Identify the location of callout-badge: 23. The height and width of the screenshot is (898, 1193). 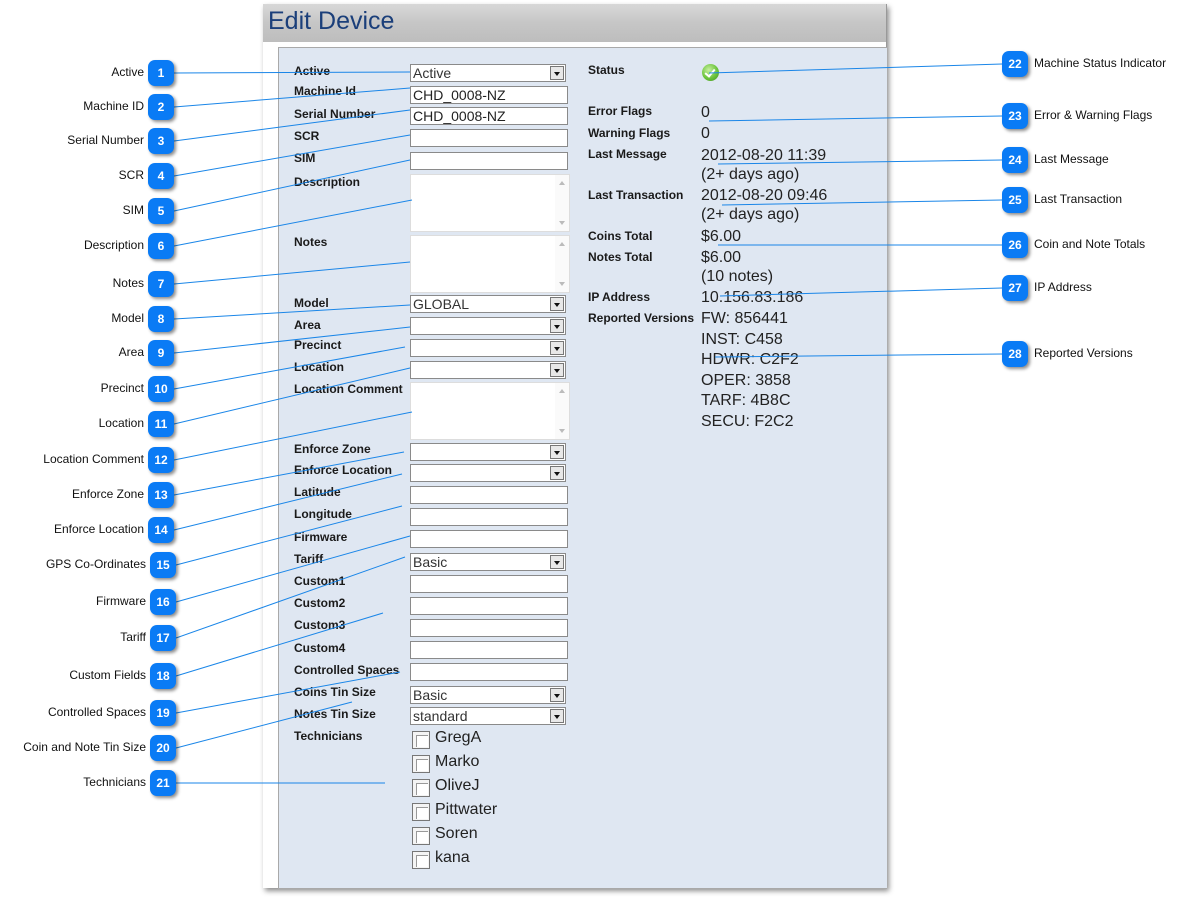
(1015, 116).